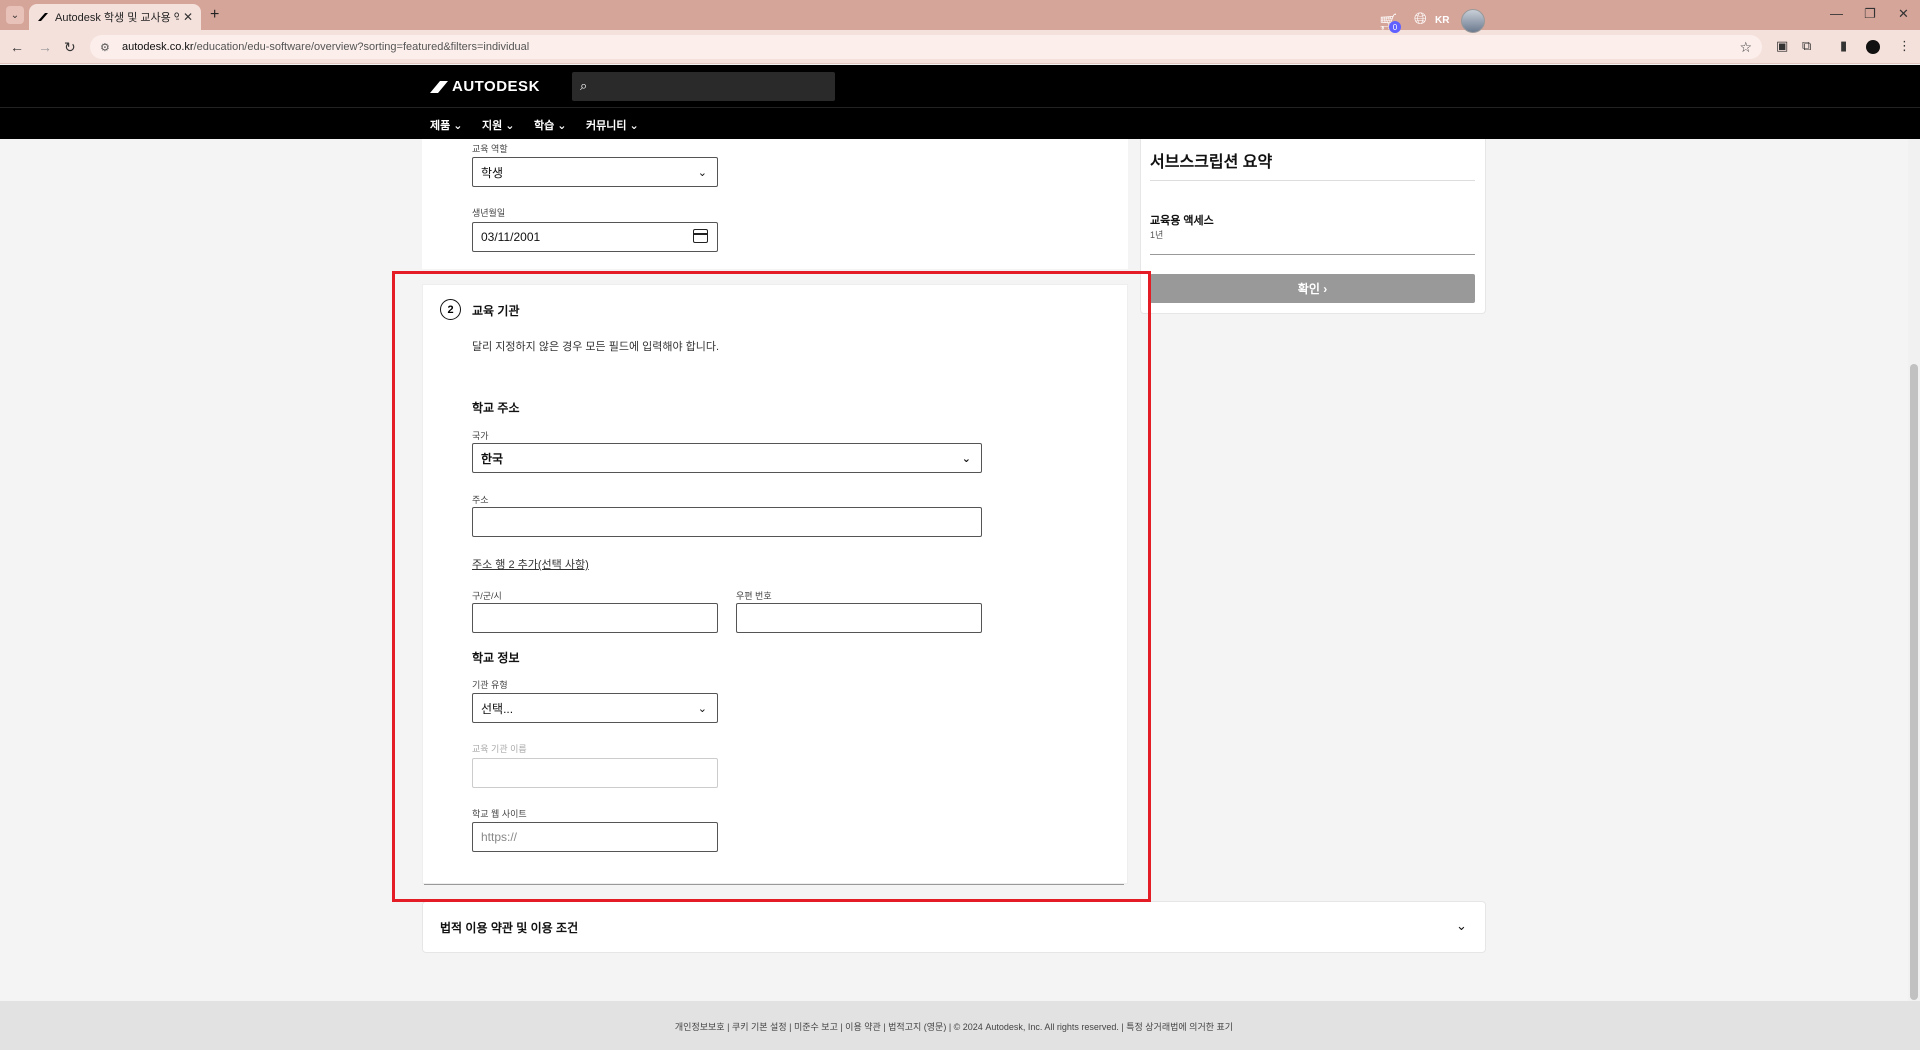  I want to click on globe-icon: 🌐︎, so click(1420, 20).